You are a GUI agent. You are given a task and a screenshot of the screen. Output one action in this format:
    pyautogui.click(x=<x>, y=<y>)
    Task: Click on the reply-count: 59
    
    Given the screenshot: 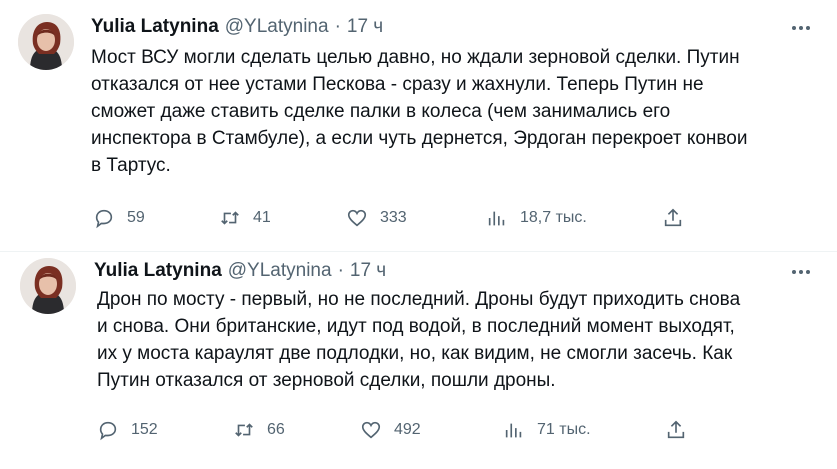 What is the action you would take?
    pyautogui.click(x=136, y=217)
    